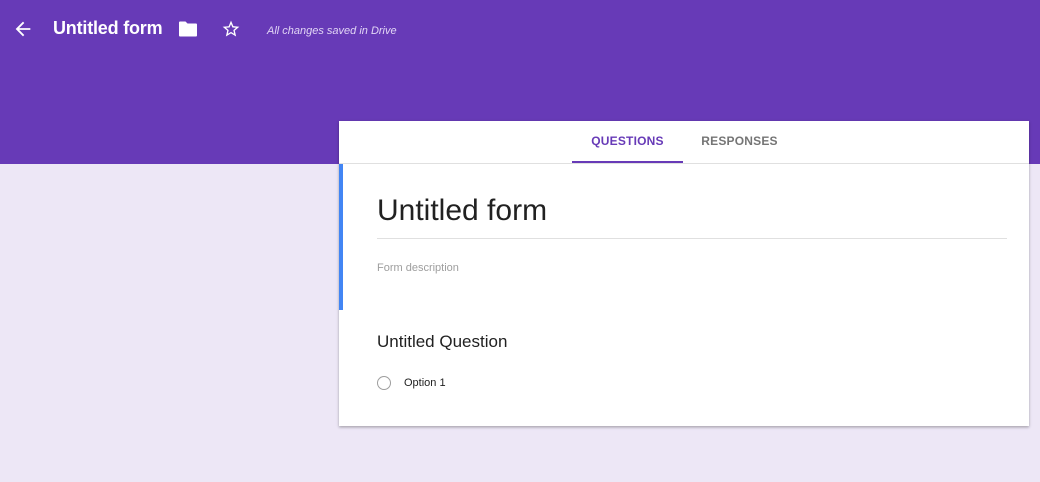 This screenshot has height=482, width=1040. Describe the element at coordinates (739, 142) in the screenshot. I see `tab-responses: RESPONSES` at that location.